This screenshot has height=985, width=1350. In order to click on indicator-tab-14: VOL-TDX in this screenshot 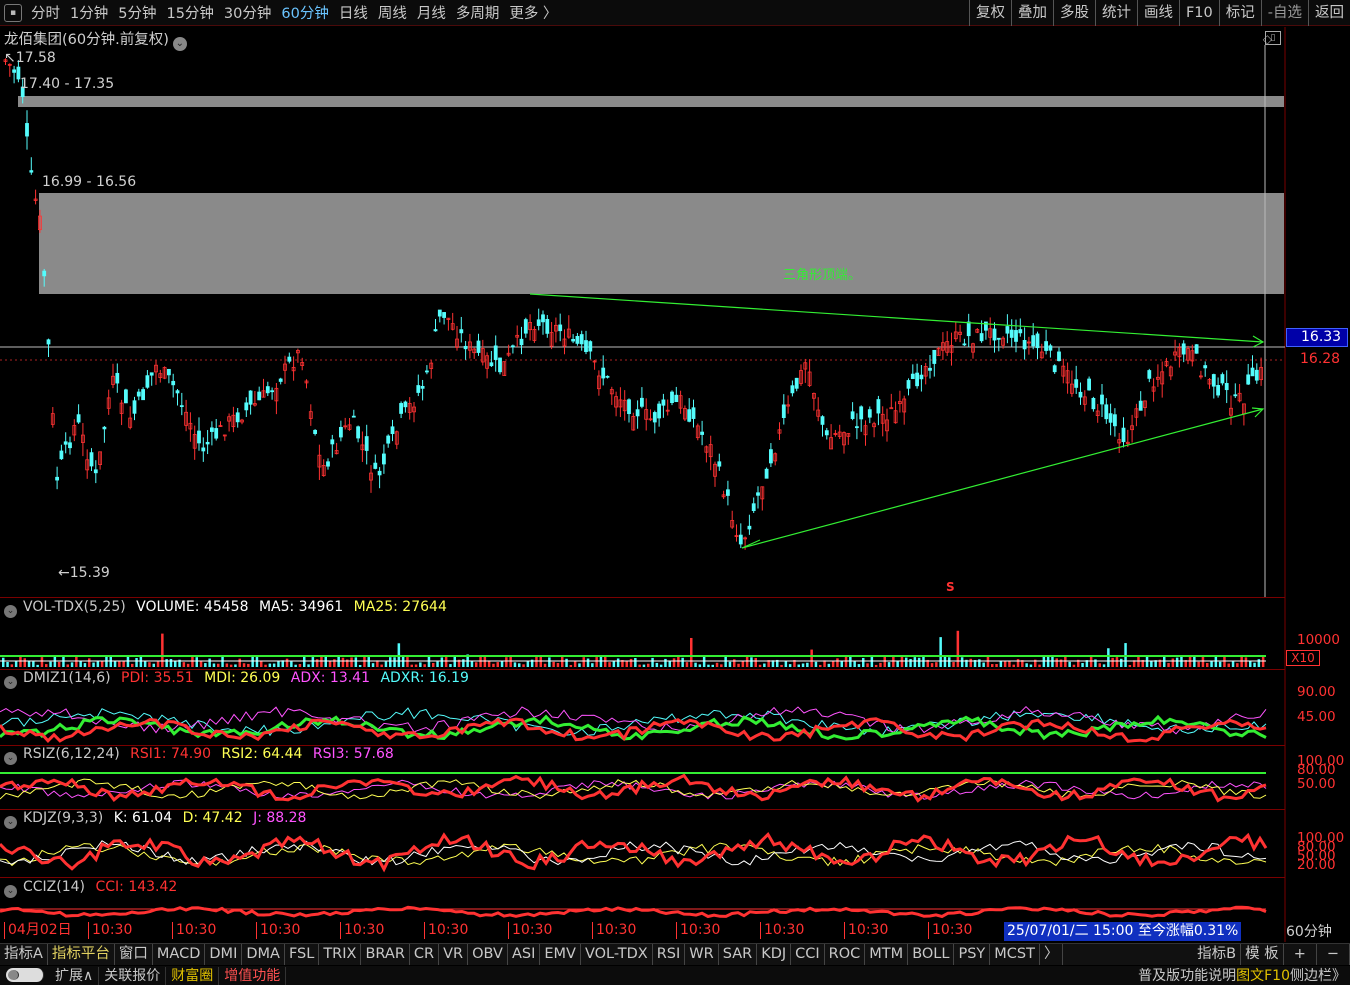, I will do `click(617, 954)`.